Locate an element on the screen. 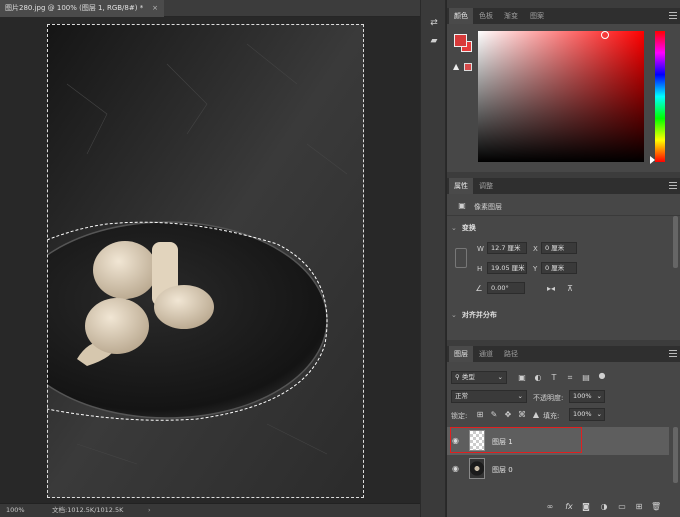  layers-scrollbar is located at coordinates (675, 455).